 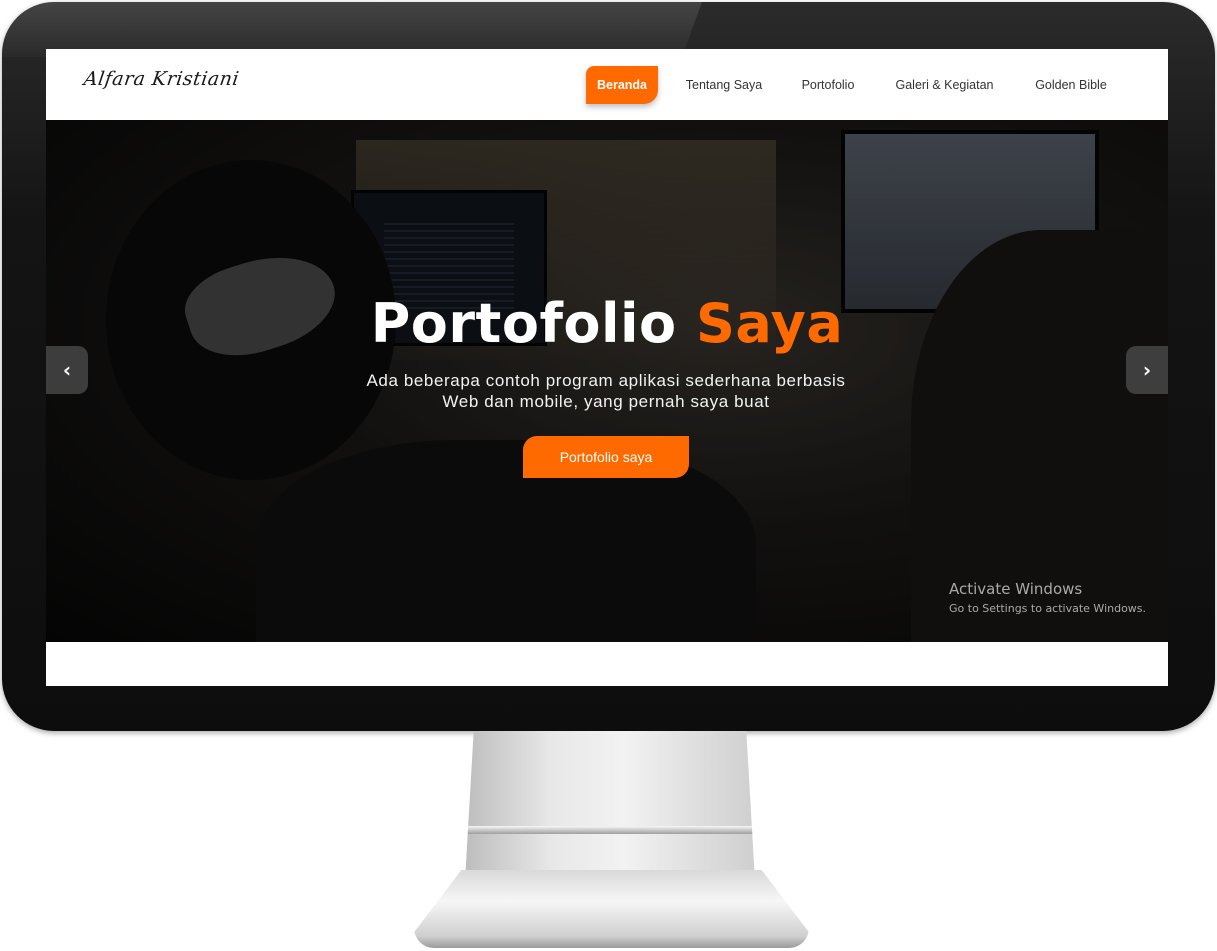 What do you see at coordinates (828, 85) in the screenshot?
I see `nav-item-portofolio: Portofolio` at bounding box center [828, 85].